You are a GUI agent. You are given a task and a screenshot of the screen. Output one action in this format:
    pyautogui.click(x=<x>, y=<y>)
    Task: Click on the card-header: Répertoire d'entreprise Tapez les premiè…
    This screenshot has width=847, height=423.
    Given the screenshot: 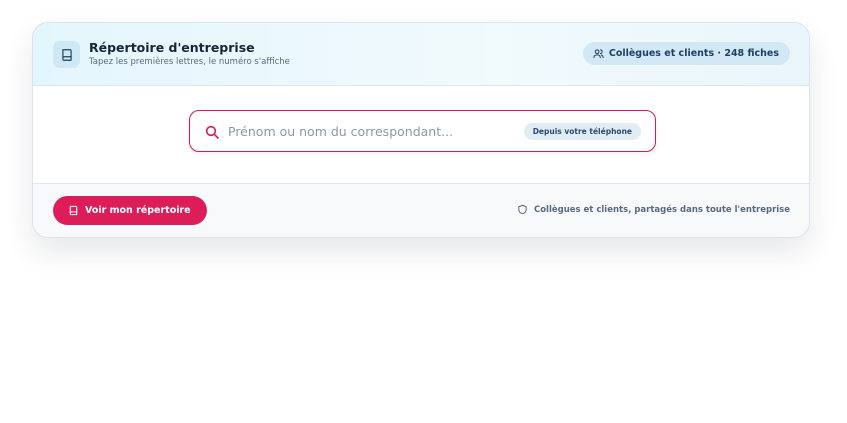 What is the action you would take?
    pyautogui.click(x=421, y=54)
    